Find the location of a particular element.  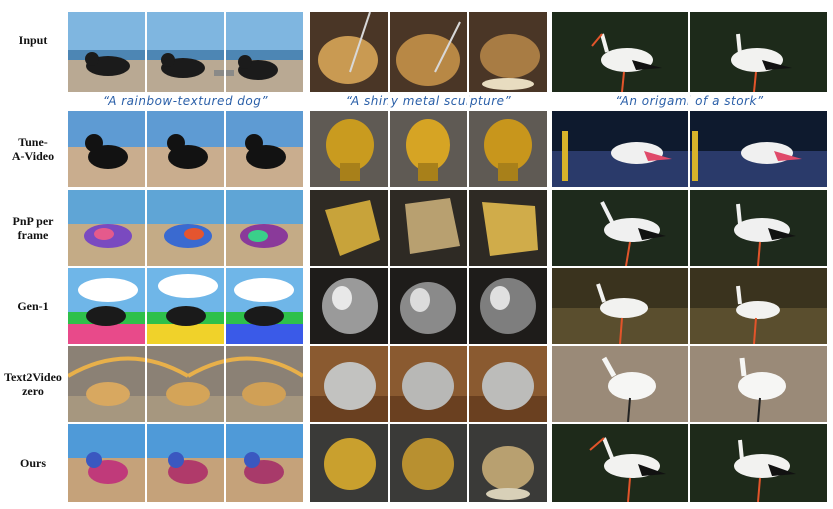

input-dog-image is located at coordinates (185, 52).